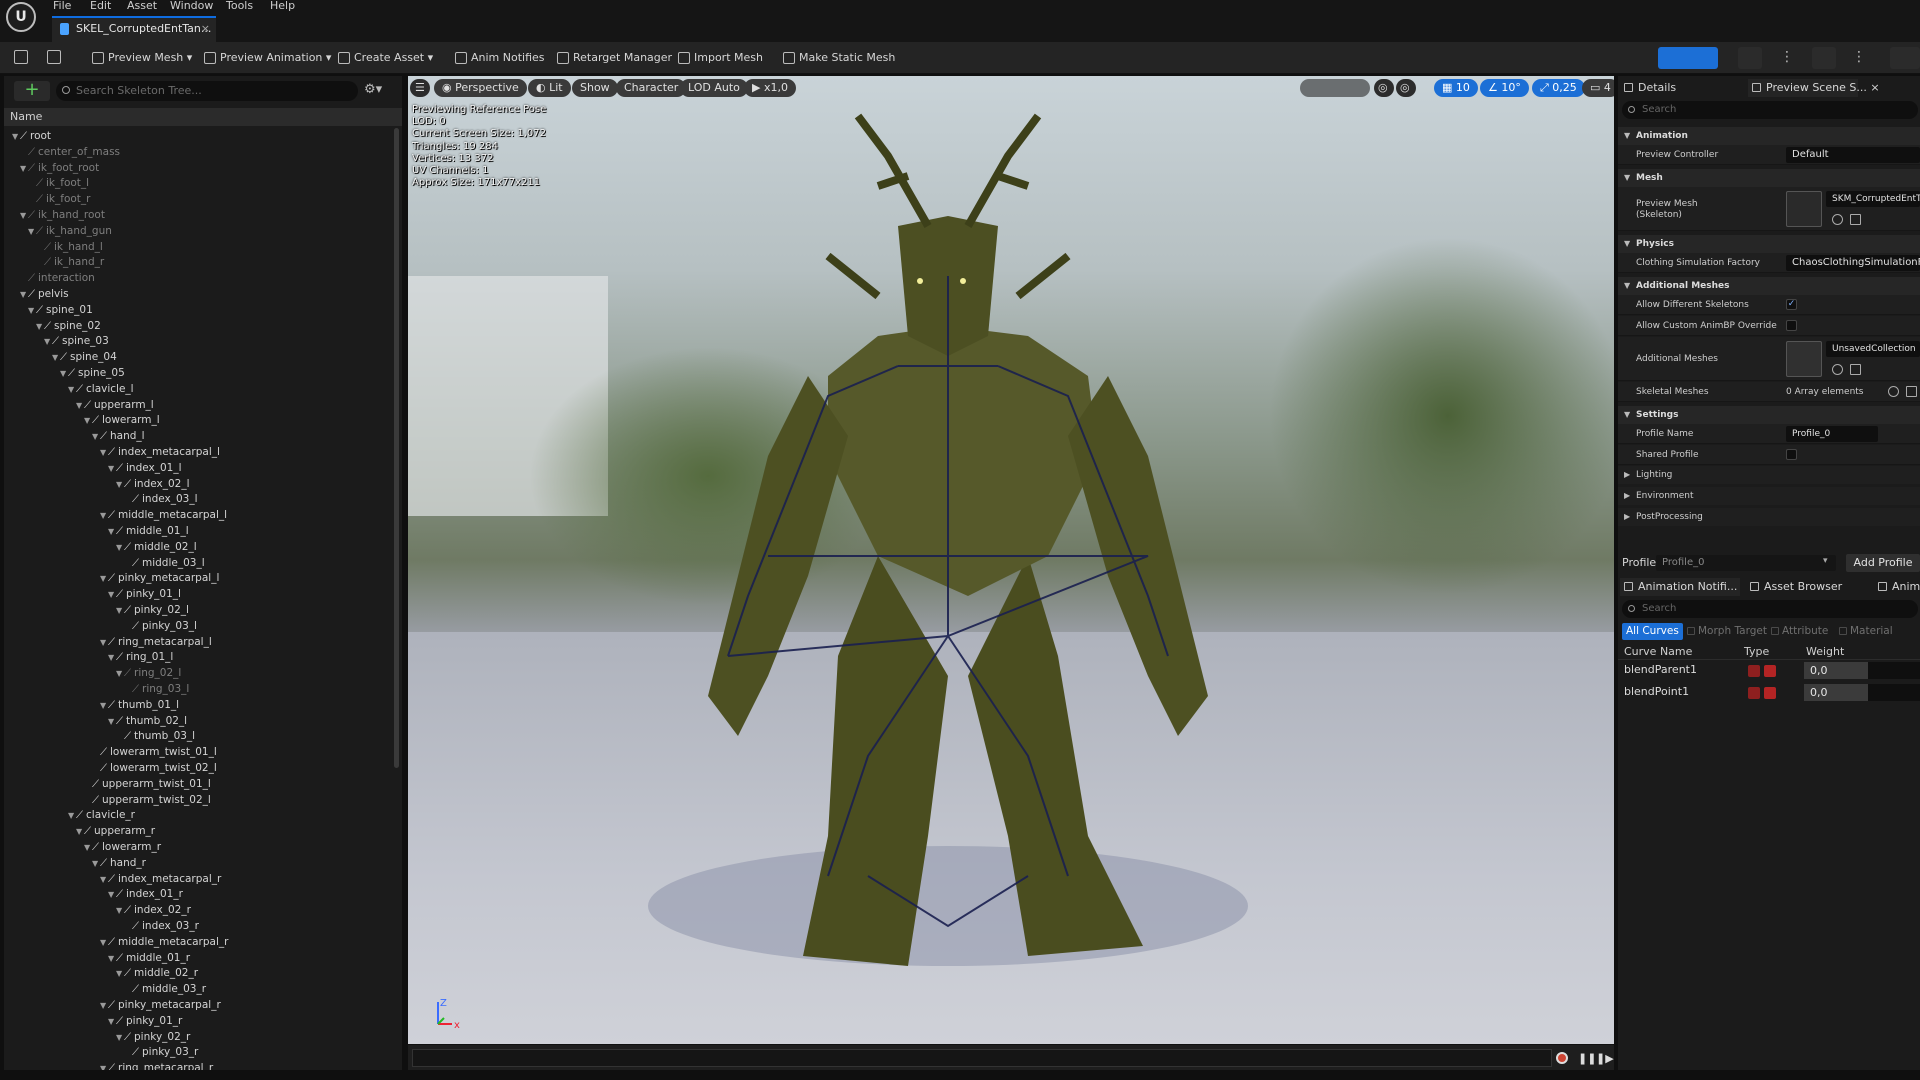 This screenshot has height=1080, width=1920. I want to click on menu-asset: Asset, so click(142, 6).